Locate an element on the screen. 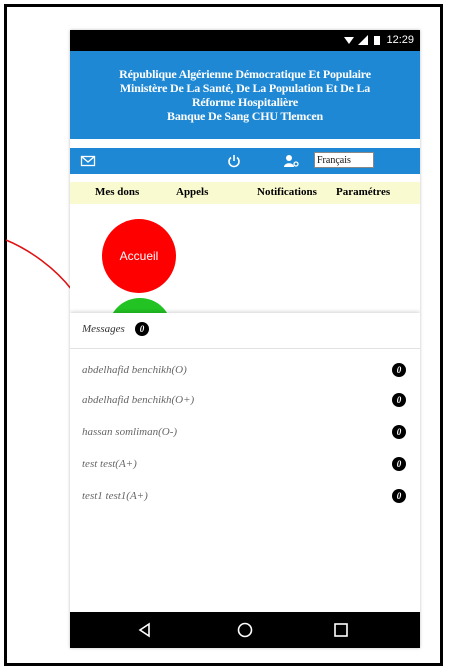 The width and height of the screenshot is (449, 670). header-line-4: Banque De Sang CHU Tlemcen is located at coordinates (245, 116).